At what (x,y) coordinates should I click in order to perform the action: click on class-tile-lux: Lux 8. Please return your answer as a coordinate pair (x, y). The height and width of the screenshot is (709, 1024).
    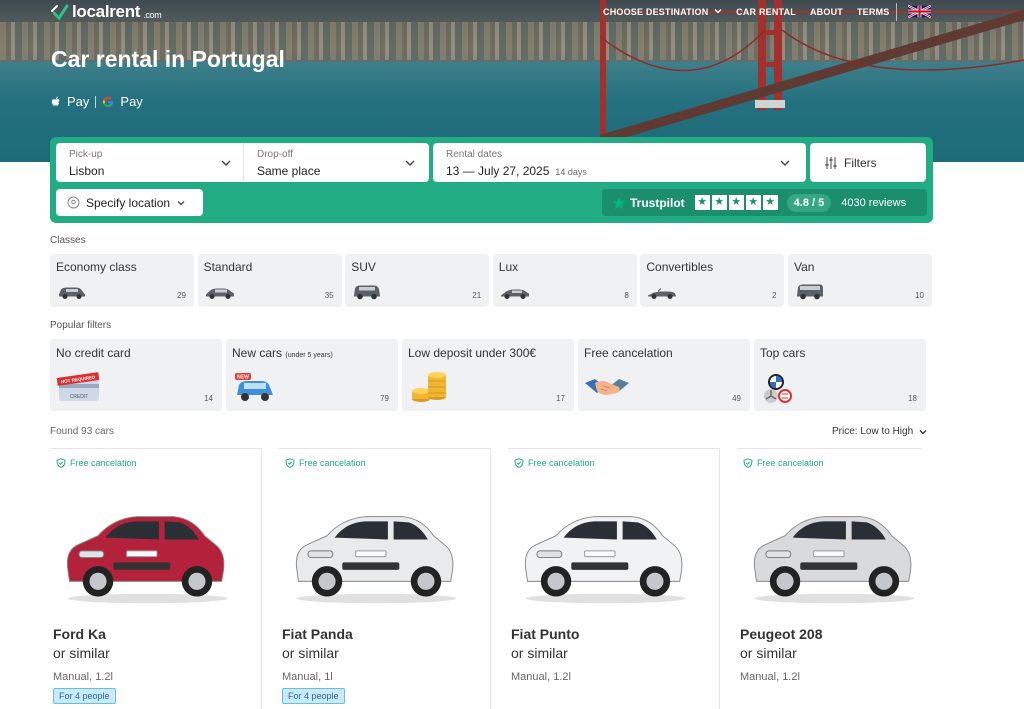
    Looking at the image, I should click on (564, 280).